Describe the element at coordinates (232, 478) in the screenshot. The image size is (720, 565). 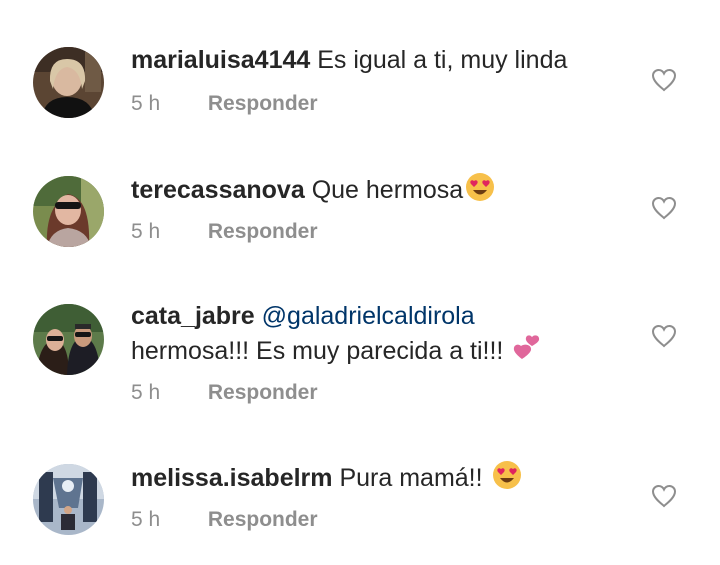
I see `comment-username: melissa.isabelrm` at that location.